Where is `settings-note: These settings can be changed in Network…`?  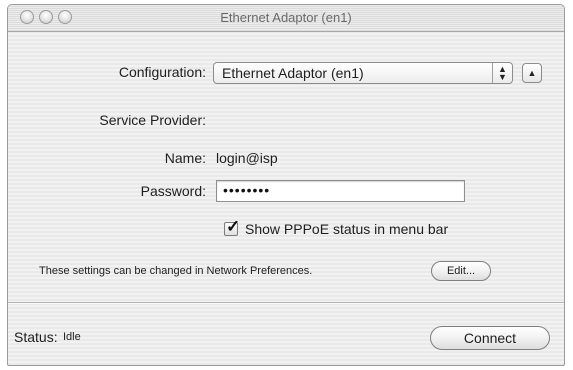 settings-note: These settings can be changed in Network… is located at coordinates (176, 271).